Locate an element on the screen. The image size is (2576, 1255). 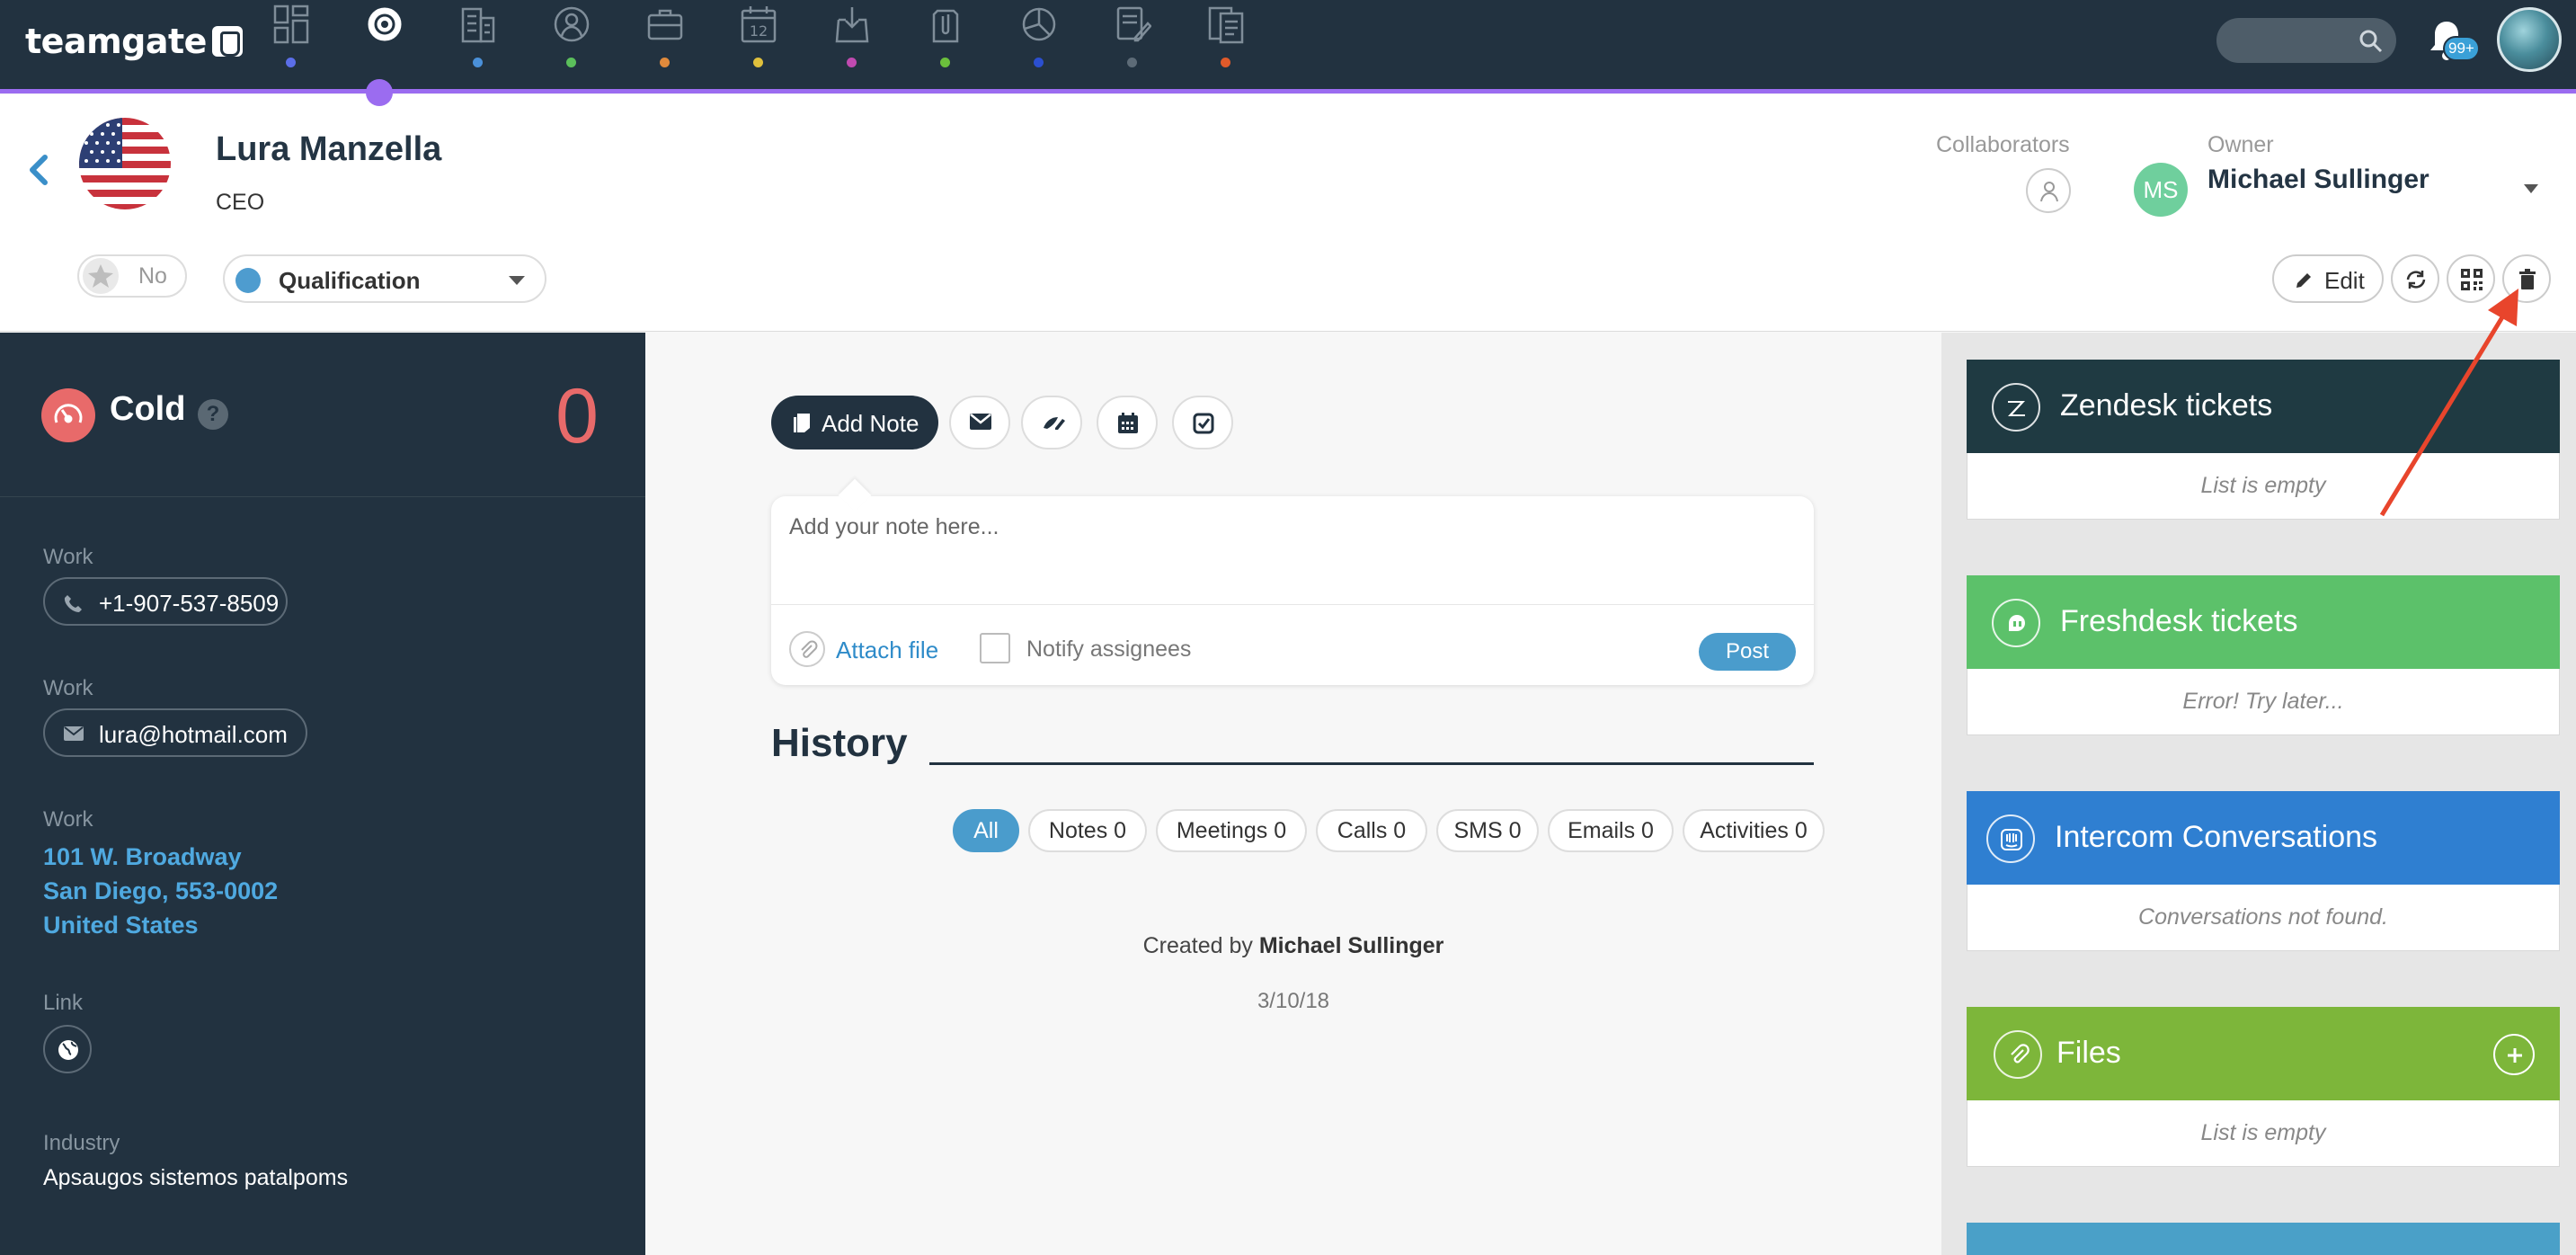
delete-button is located at coordinates (2526, 278).